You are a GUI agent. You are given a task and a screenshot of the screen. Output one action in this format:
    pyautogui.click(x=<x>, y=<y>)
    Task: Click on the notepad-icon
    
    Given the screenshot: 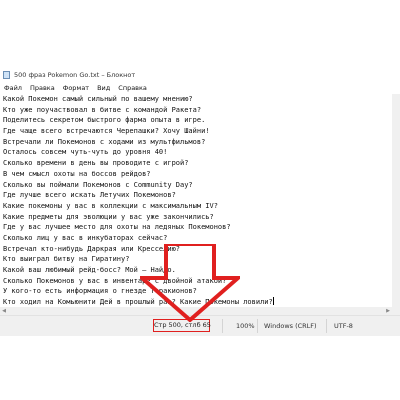 What is the action you would take?
    pyautogui.click(x=6, y=74)
    